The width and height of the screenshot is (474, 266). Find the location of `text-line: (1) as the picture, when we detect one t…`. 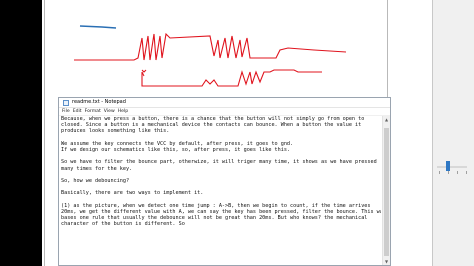

text-line: (1) as the picture, when we detect one t… is located at coordinates (216, 205).